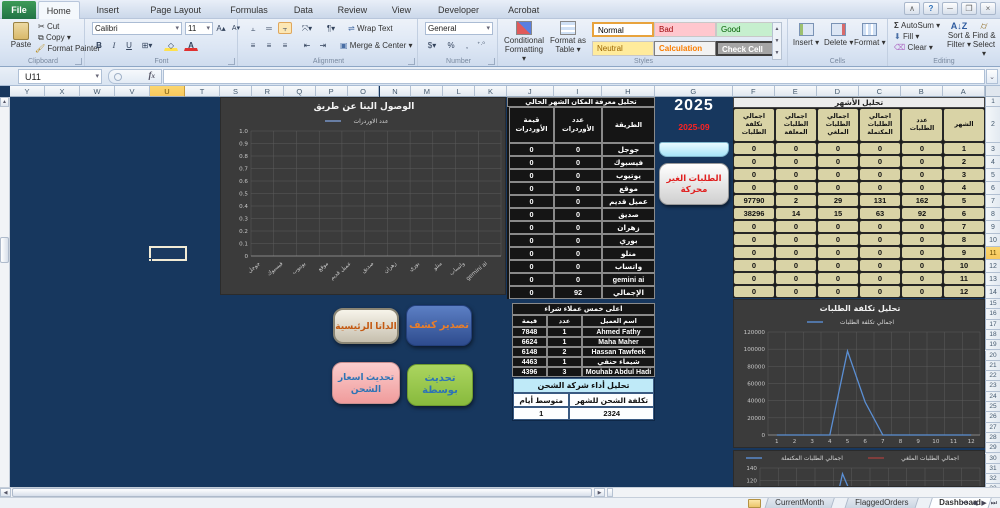  What do you see at coordinates (323, 45) in the screenshot?
I see `increase-indent-icon: ⇥` at bounding box center [323, 45].